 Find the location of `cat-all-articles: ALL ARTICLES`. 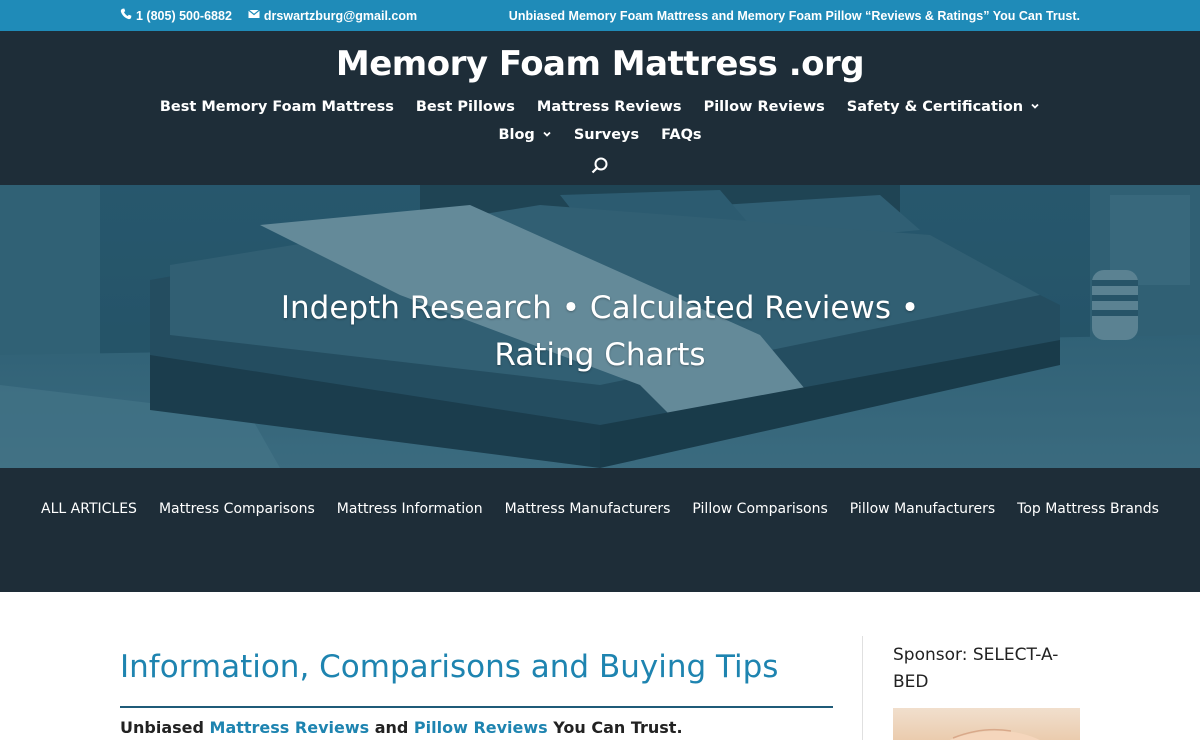

cat-all-articles: ALL ARTICLES is located at coordinates (89, 509).